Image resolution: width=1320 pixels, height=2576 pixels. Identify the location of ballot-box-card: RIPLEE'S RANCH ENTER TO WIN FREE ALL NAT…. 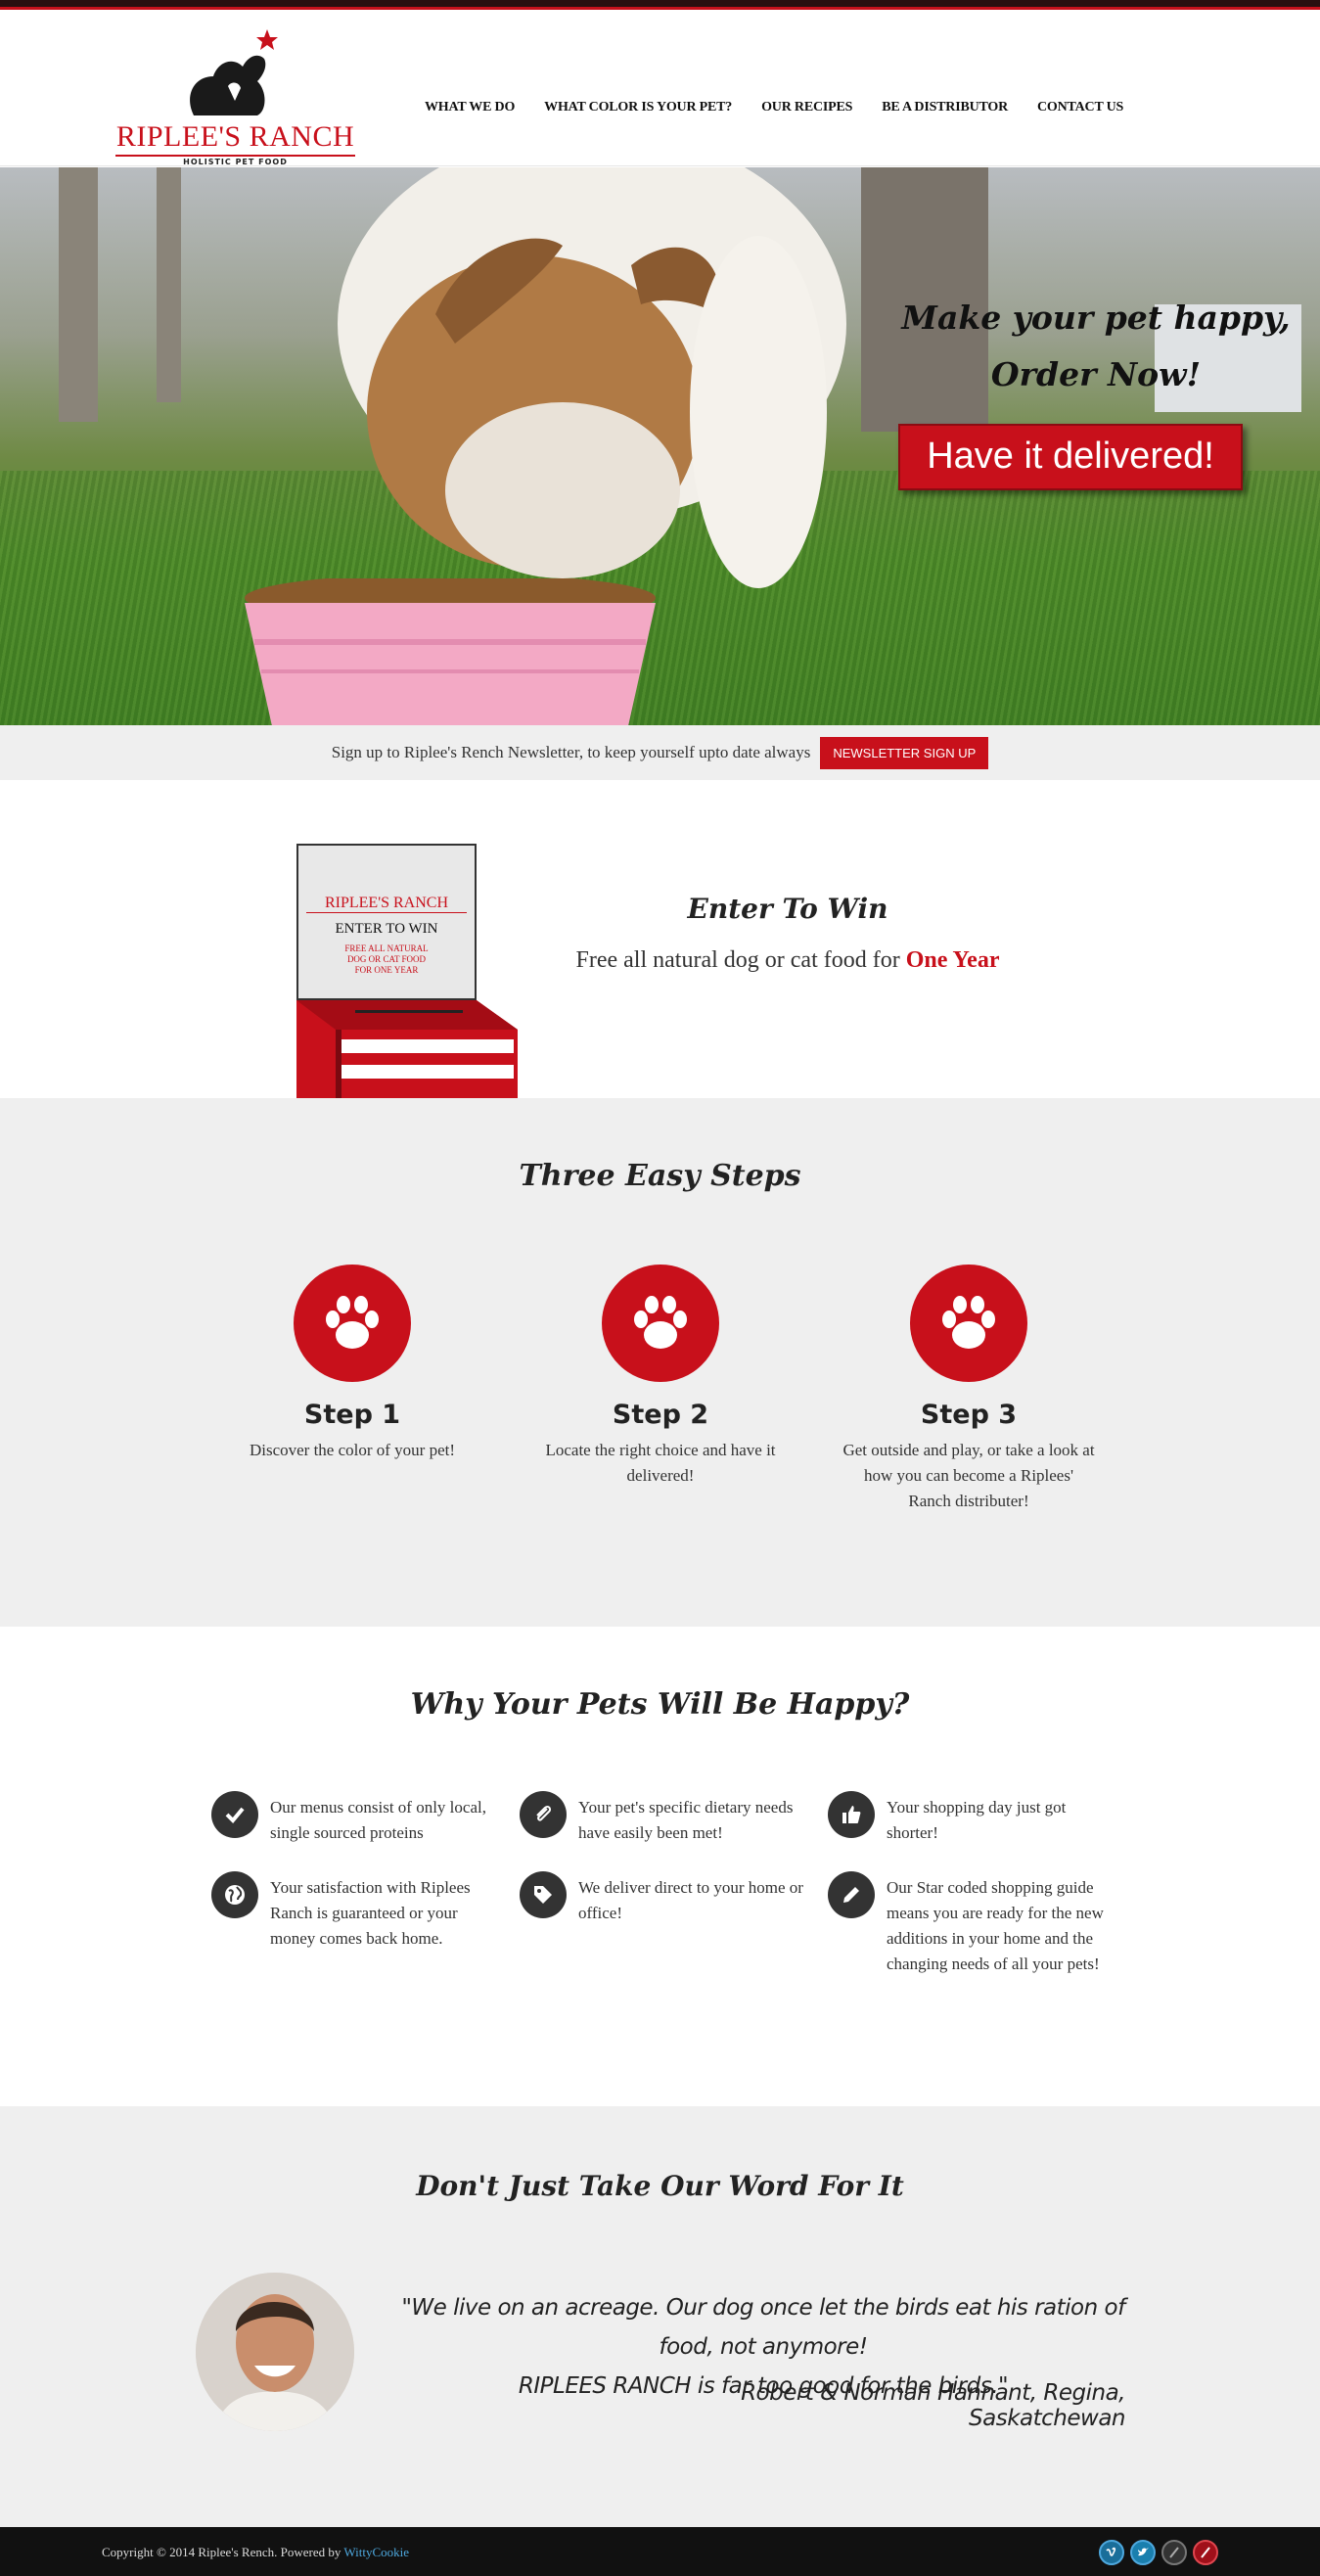
(386, 922).